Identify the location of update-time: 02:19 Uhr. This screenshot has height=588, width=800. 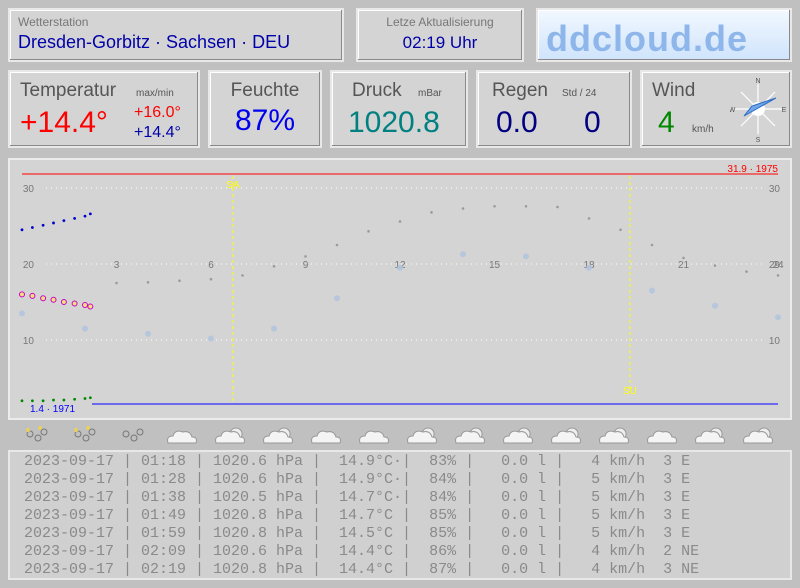
(440, 42).